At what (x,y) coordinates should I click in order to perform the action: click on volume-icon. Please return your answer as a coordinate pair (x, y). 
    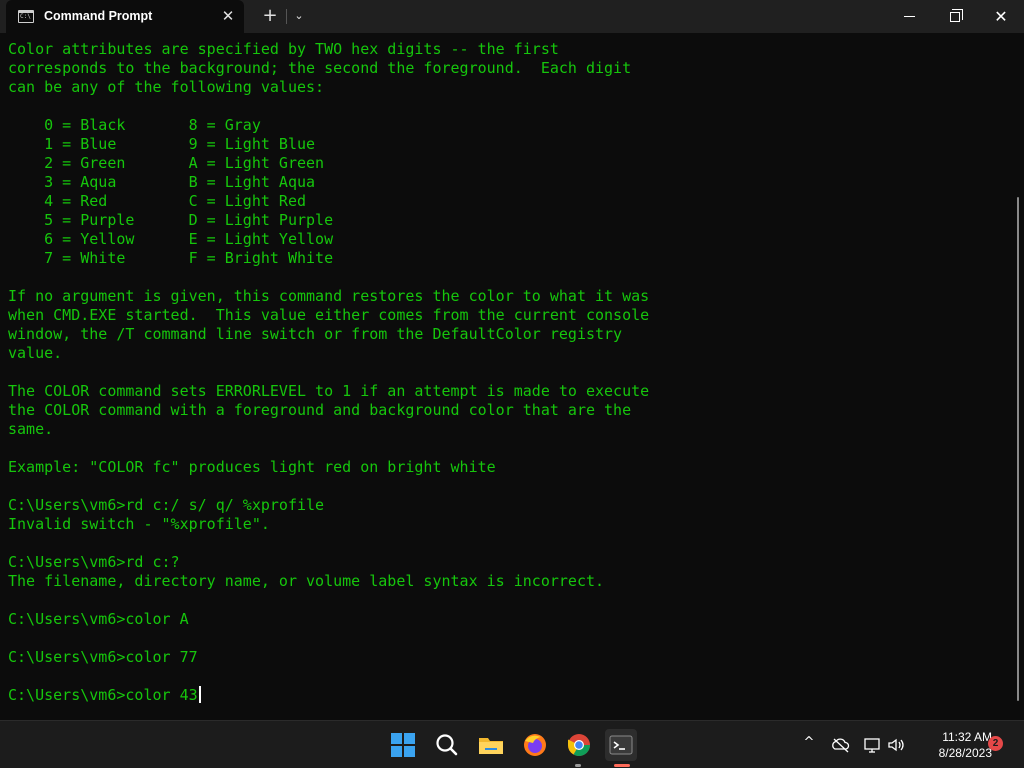
    Looking at the image, I should click on (896, 745).